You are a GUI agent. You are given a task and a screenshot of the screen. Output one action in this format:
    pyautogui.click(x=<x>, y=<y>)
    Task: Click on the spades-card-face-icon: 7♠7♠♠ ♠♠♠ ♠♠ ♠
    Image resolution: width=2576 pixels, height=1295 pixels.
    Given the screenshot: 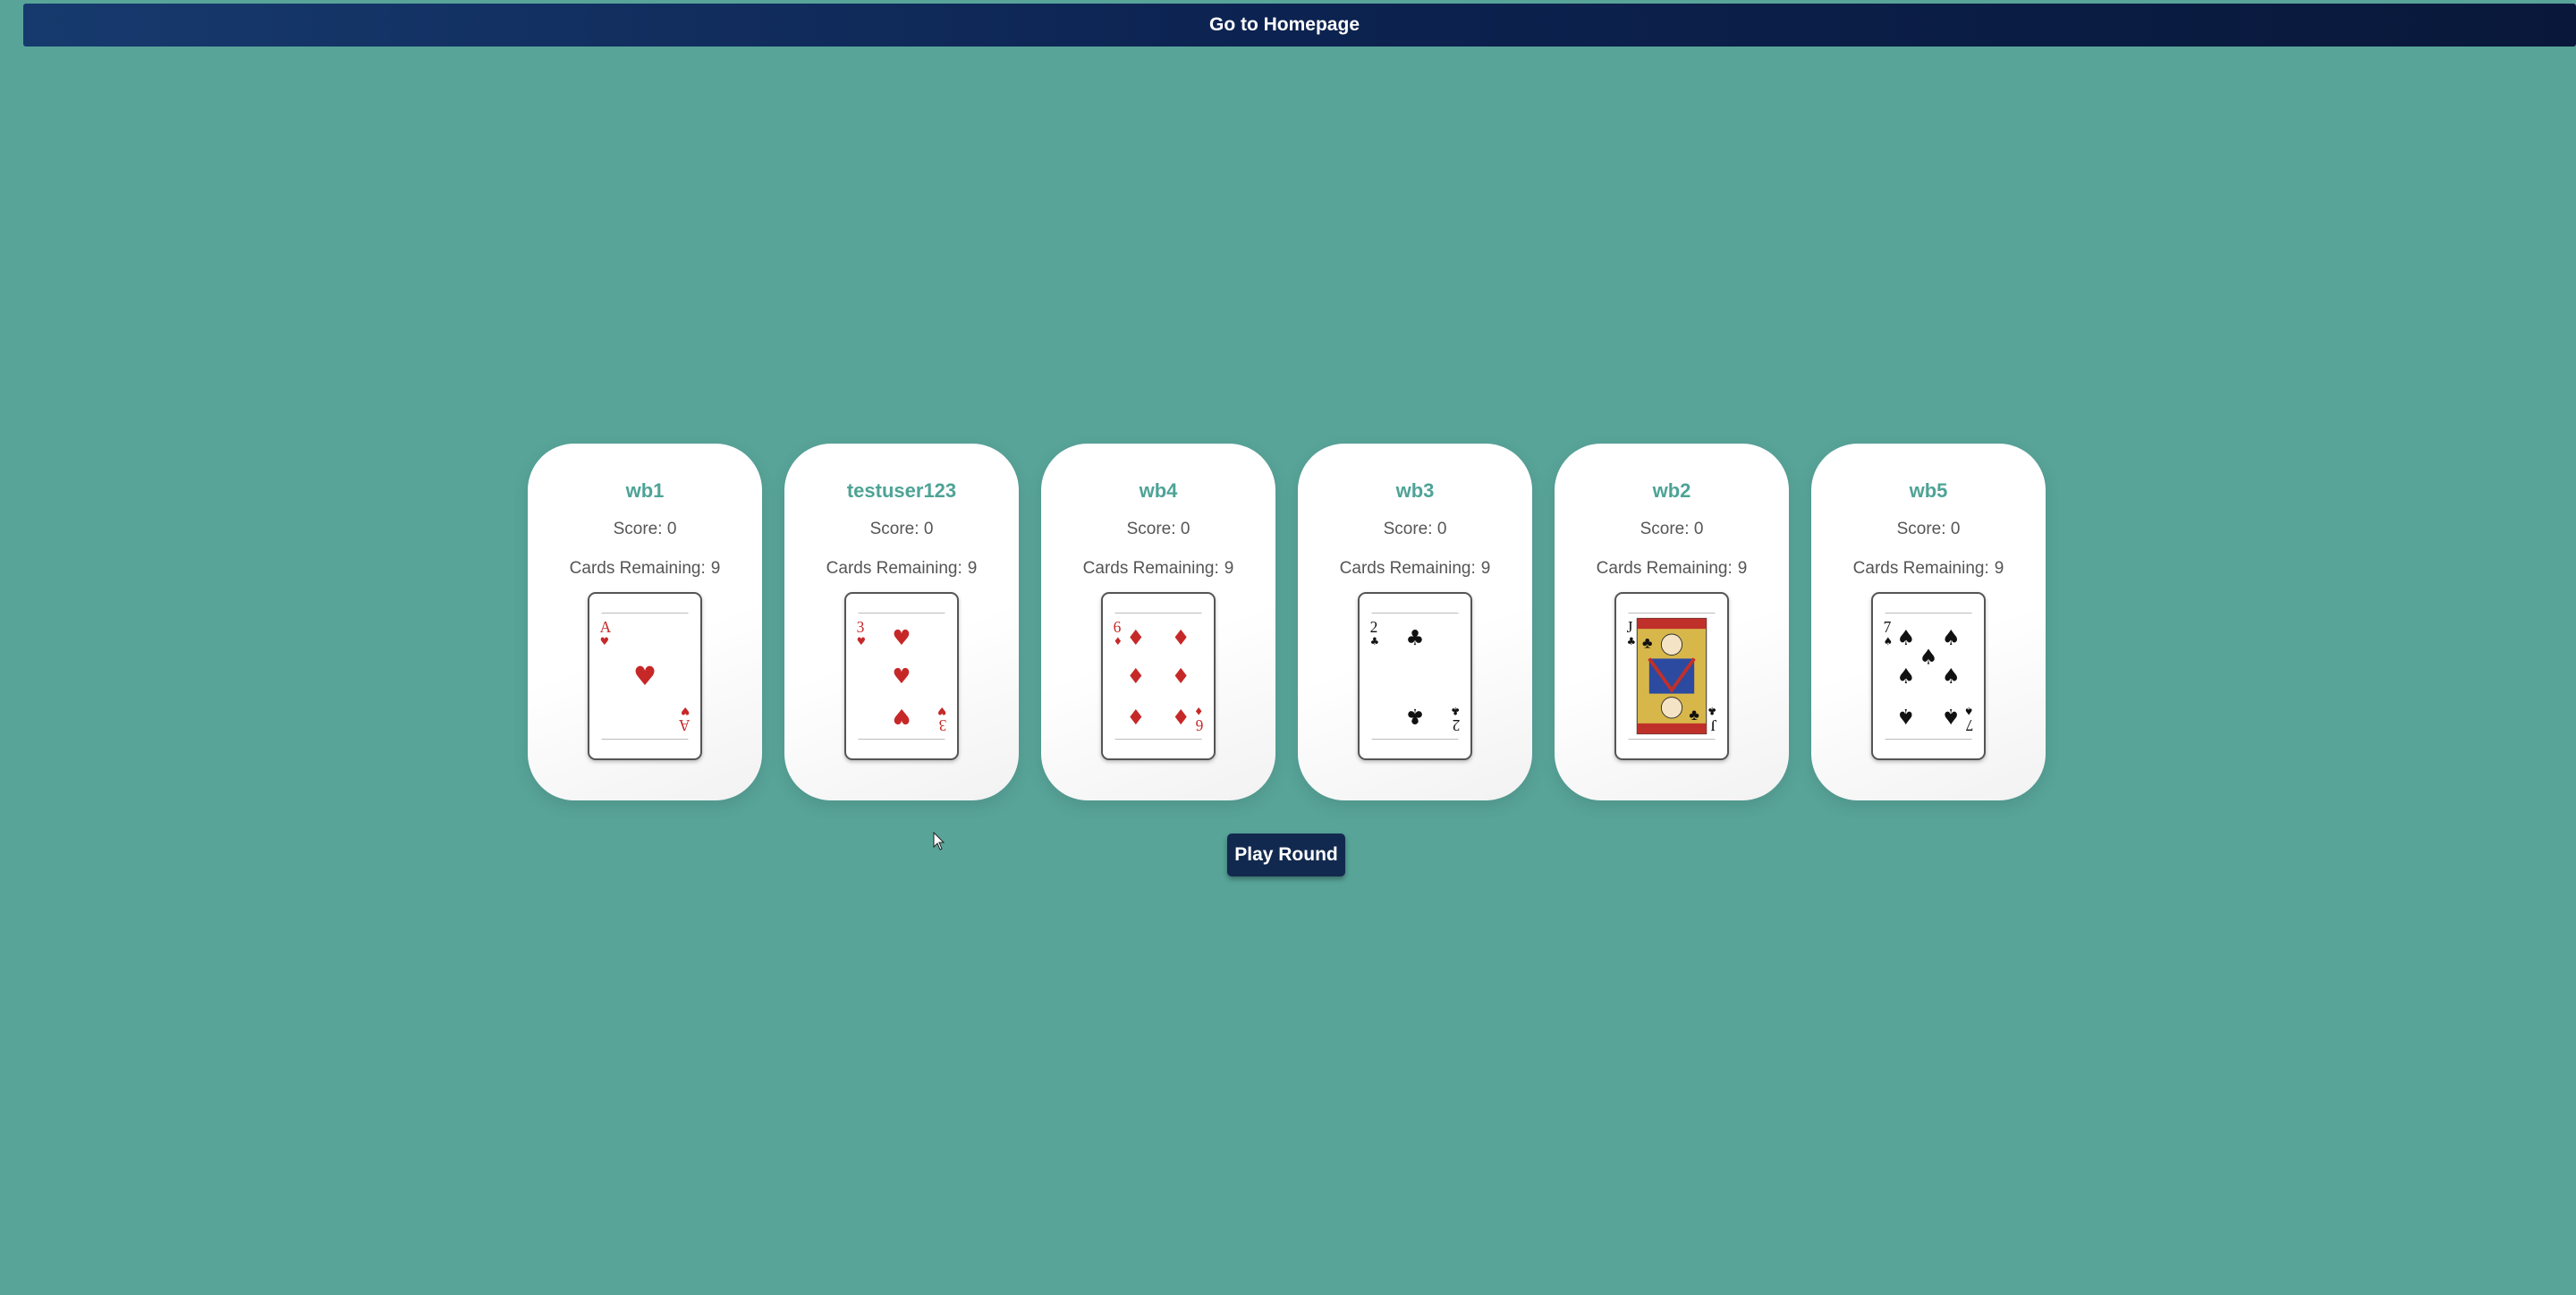 What is the action you would take?
    pyautogui.click(x=1928, y=676)
    